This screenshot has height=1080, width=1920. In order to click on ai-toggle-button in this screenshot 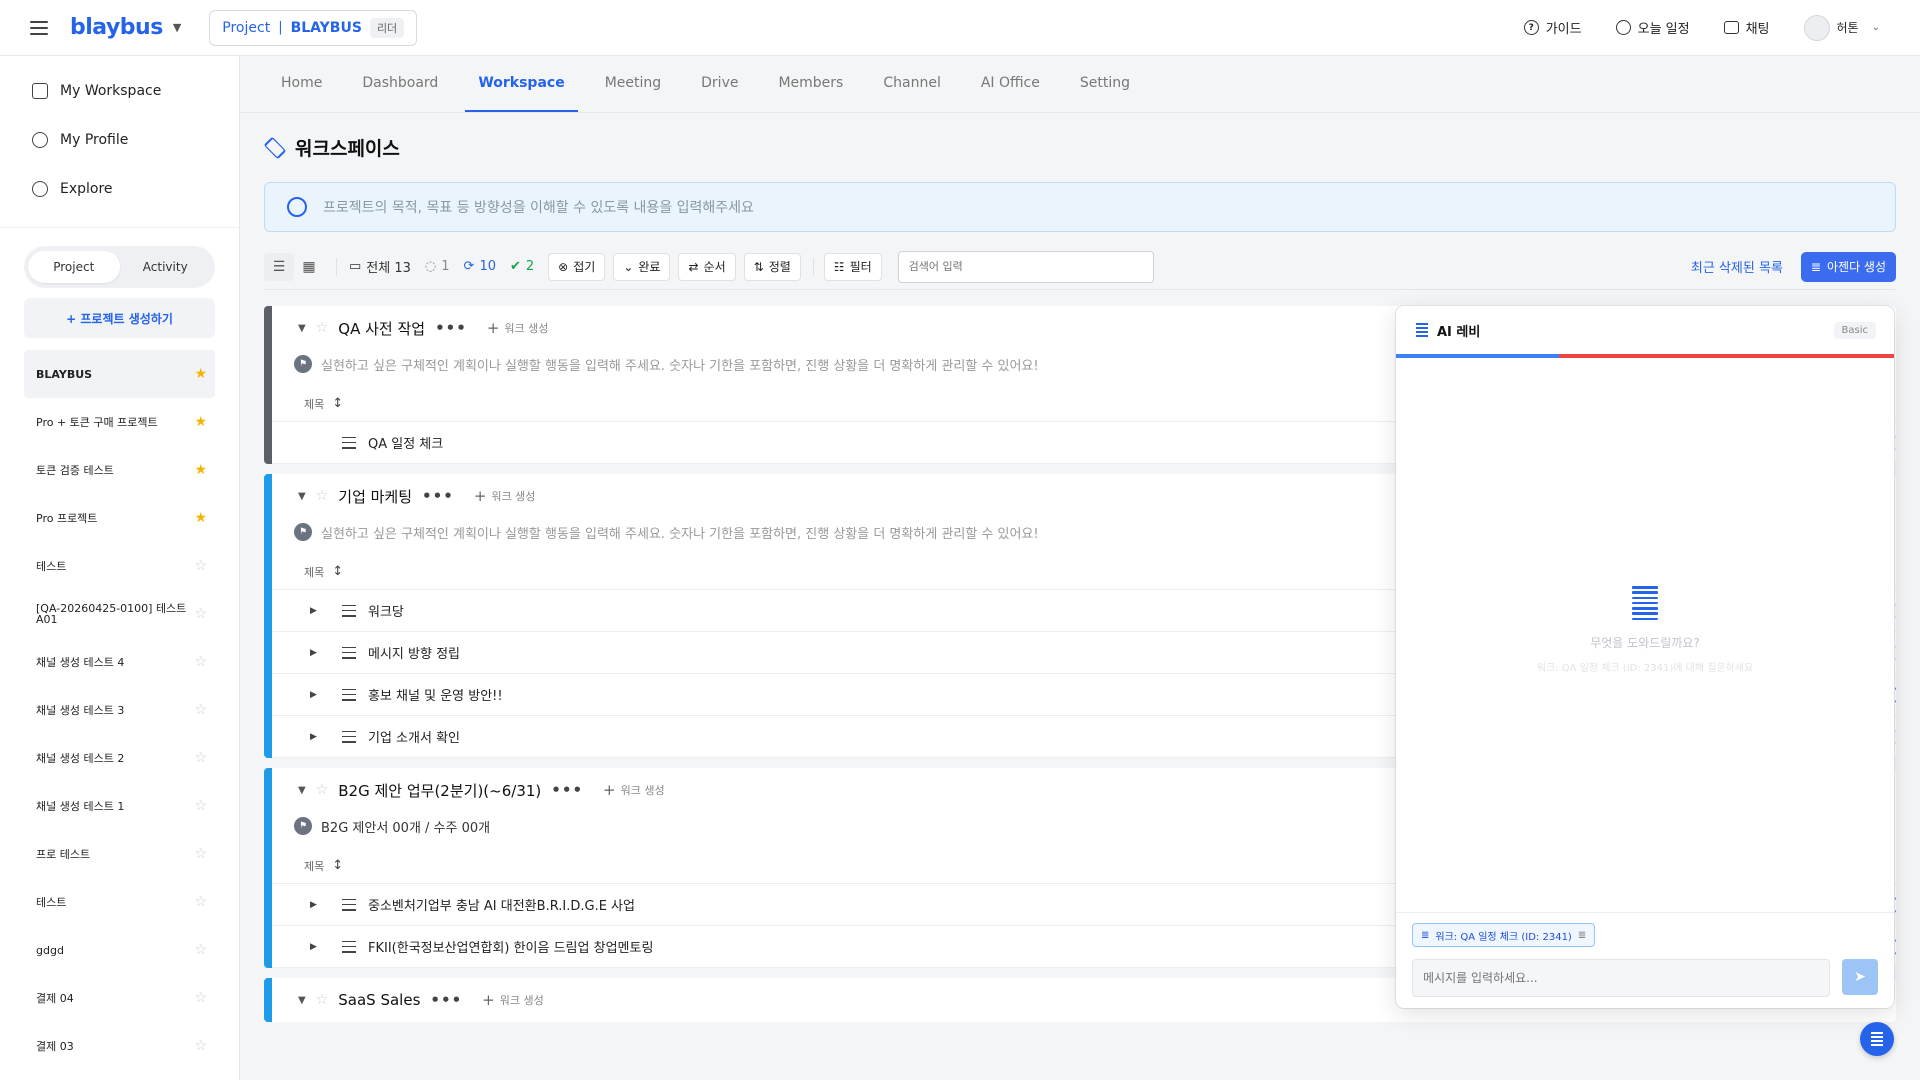, I will do `click(1877, 1039)`.